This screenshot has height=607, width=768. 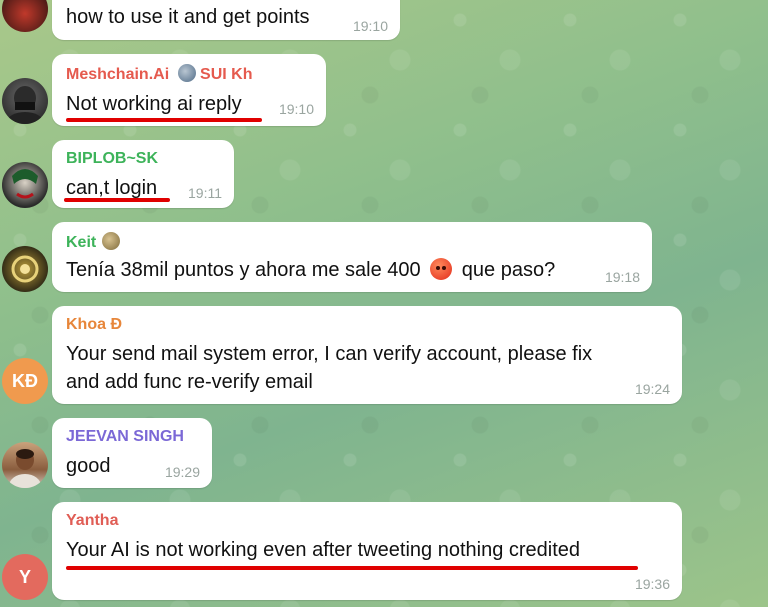 What do you see at coordinates (132, 453) in the screenshot?
I see `message-bubble: JEEVAN SINGH good 19:29` at bounding box center [132, 453].